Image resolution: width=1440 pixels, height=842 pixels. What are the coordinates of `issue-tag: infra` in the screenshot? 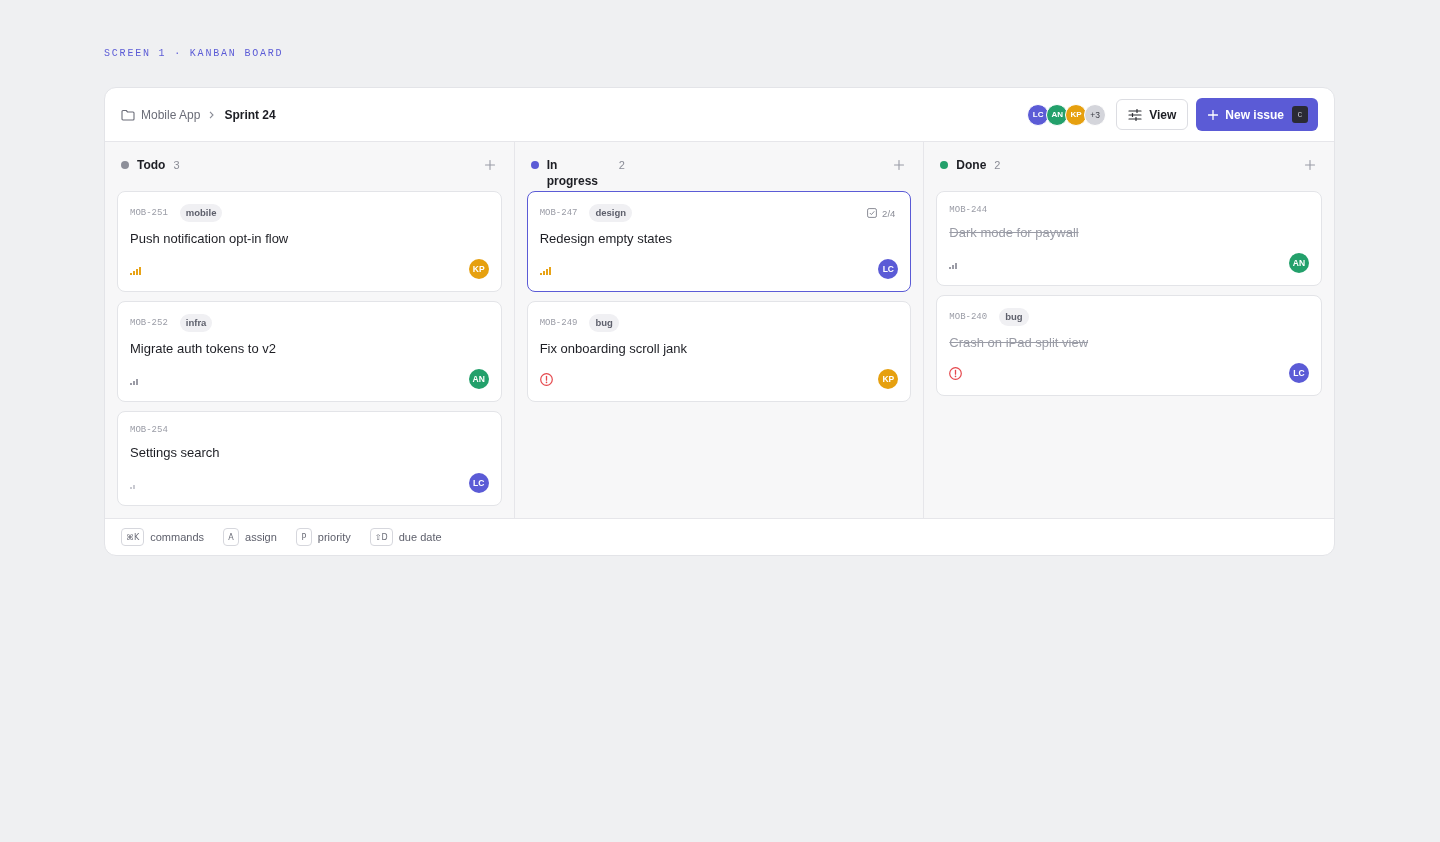 It's located at (196, 323).